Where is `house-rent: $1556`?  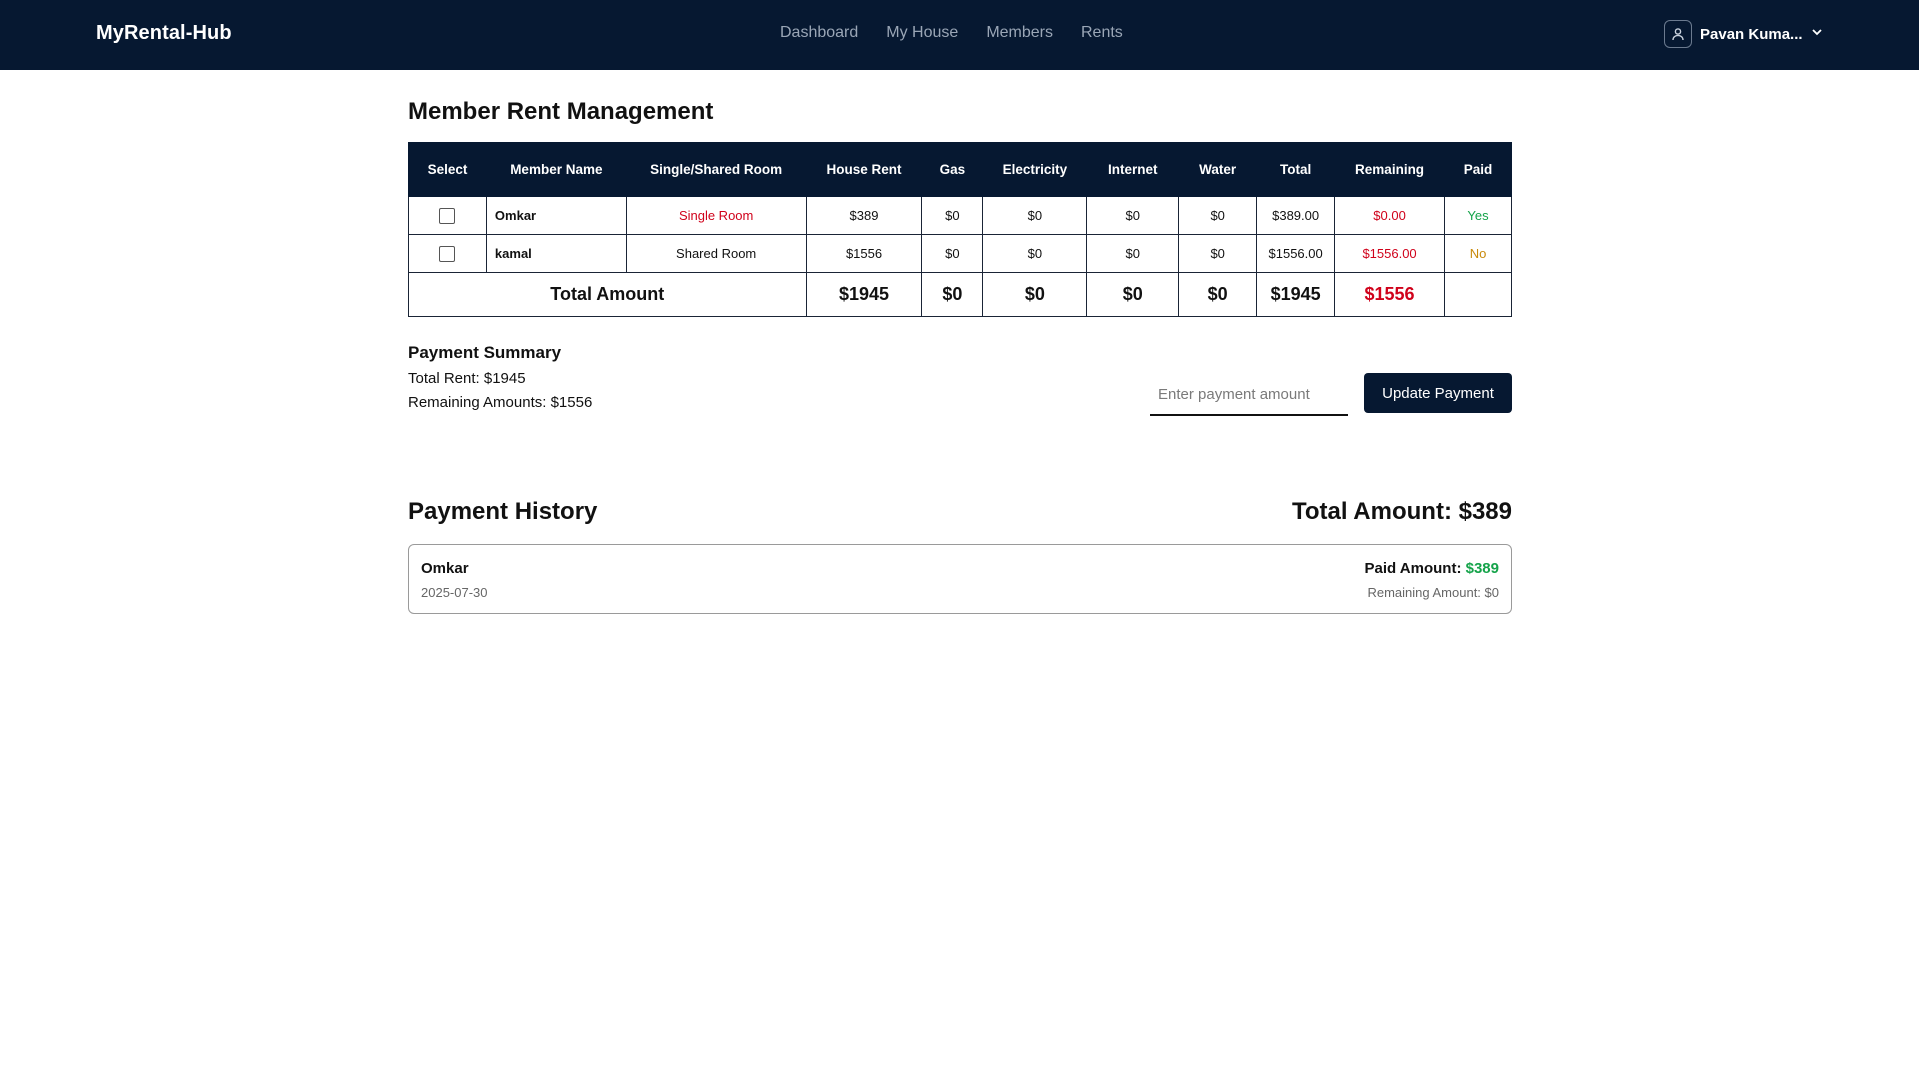 house-rent: $1556 is located at coordinates (864, 253).